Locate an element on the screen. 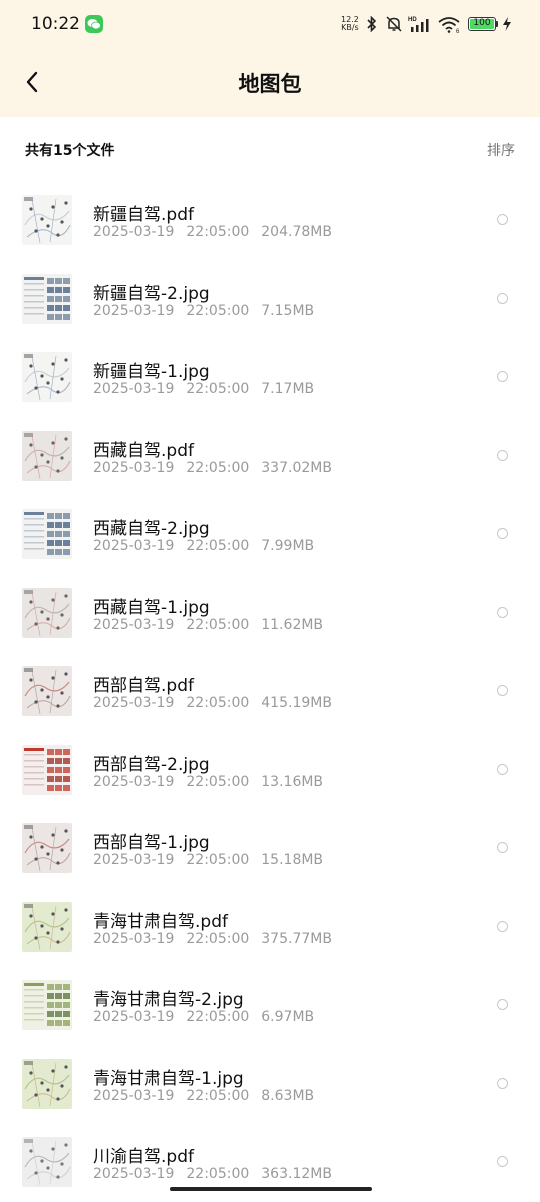 The height and width of the screenshot is (1202, 540). file-meta: 2025-03-19 22:05:00 7.99MB is located at coordinates (209, 546).